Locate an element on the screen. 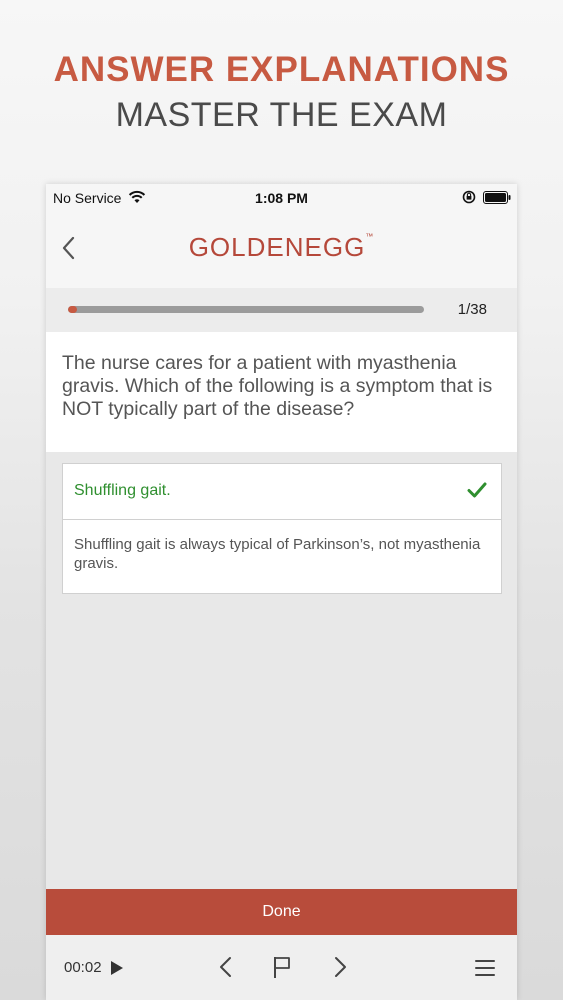 Image resolution: width=563 pixels, height=1000 pixels. bottom-toolbar: 00:02 is located at coordinates (281, 967).